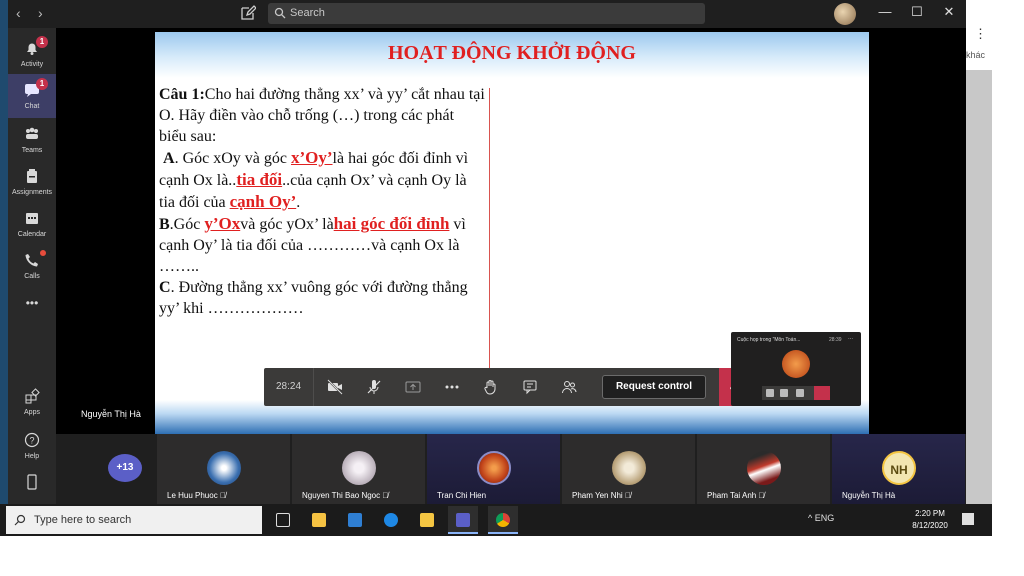  I want to click on apps-icon, so click(32, 396).